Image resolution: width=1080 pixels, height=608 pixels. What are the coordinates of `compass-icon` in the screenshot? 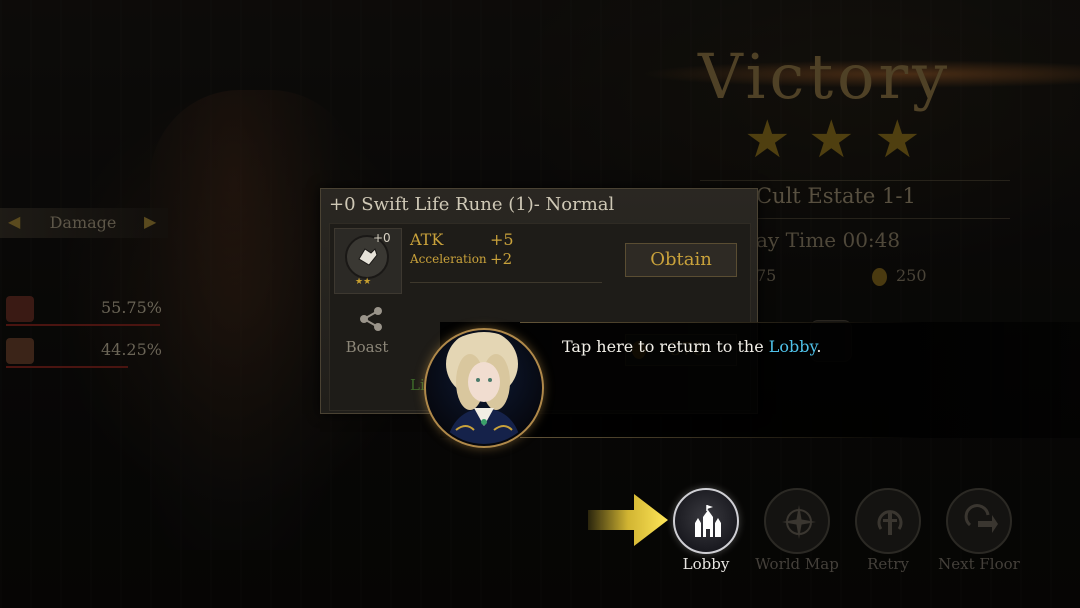 It's located at (799, 522).